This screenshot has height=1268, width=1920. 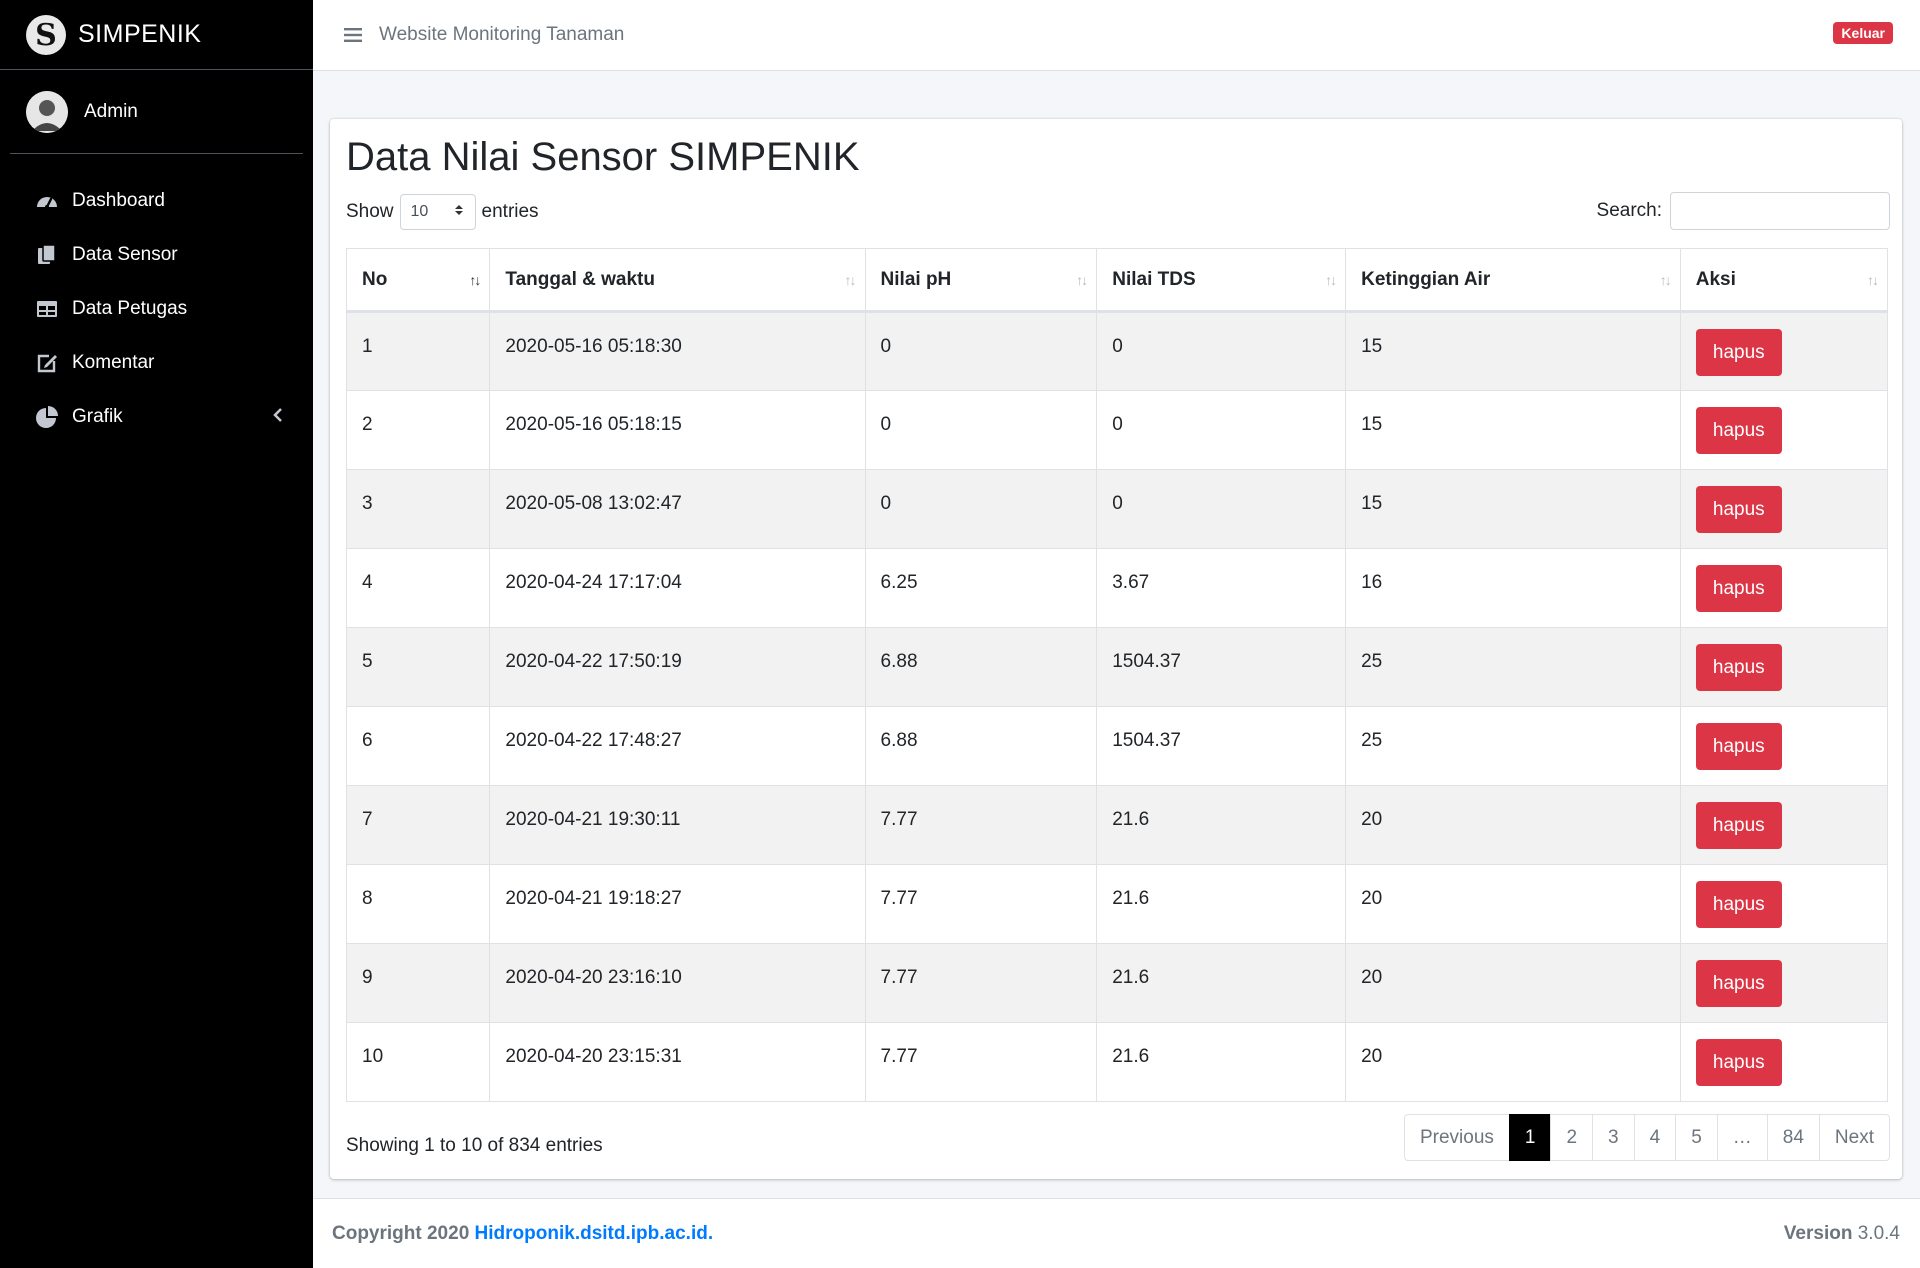 I want to click on pagination-page: 1, so click(x=1530, y=1137).